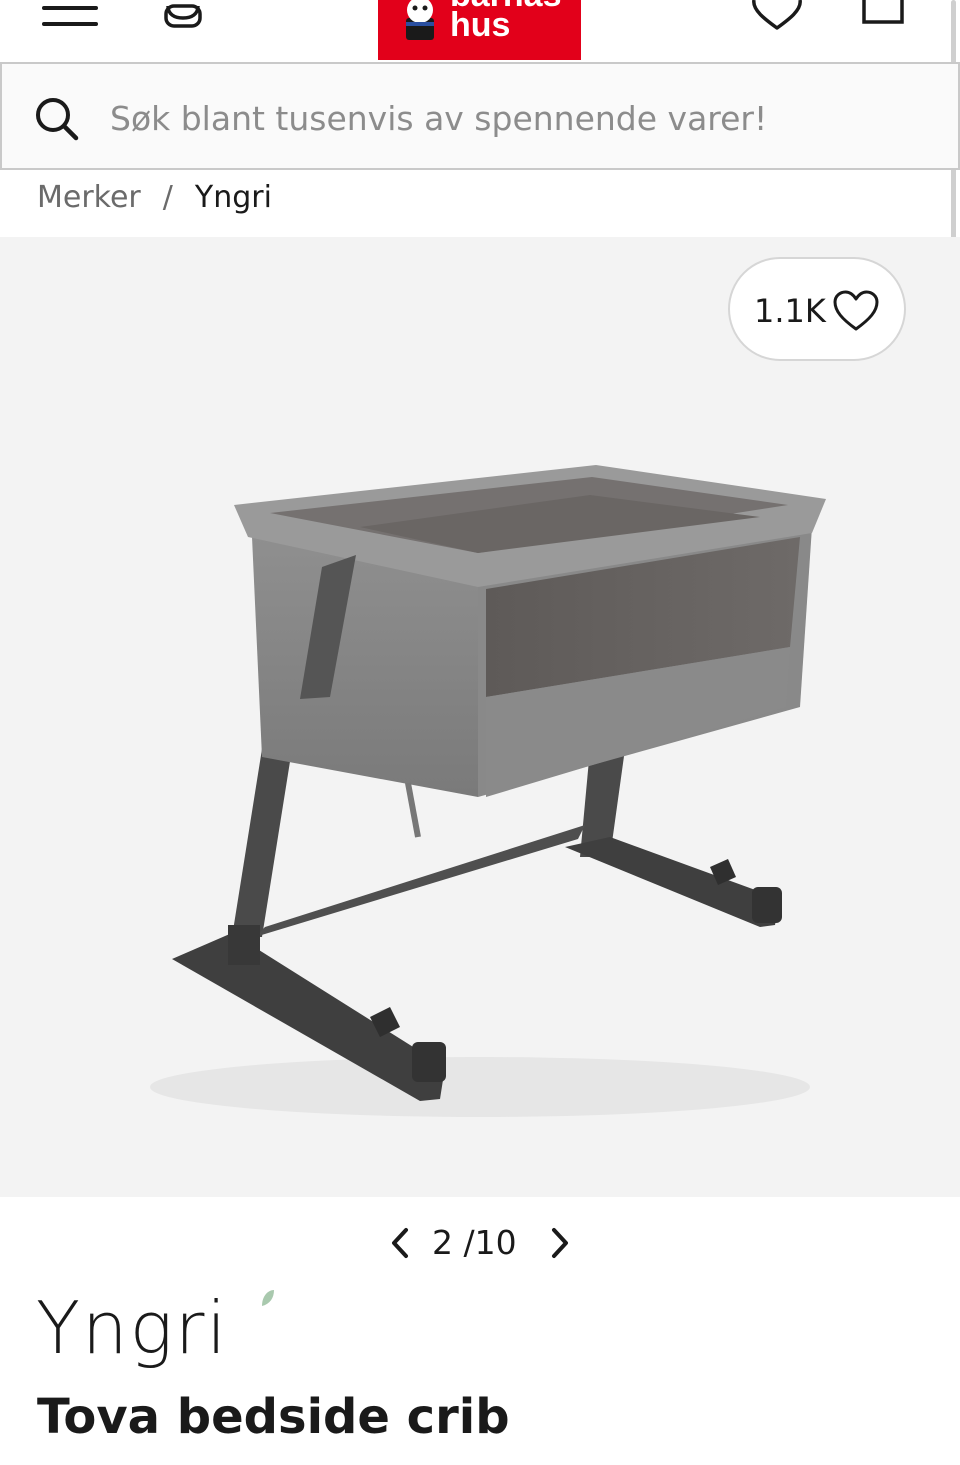 Image resolution: width=960 pixels, height=1465 pixels. I want to click on image-pager: 2 /10, so click(480, 1243).